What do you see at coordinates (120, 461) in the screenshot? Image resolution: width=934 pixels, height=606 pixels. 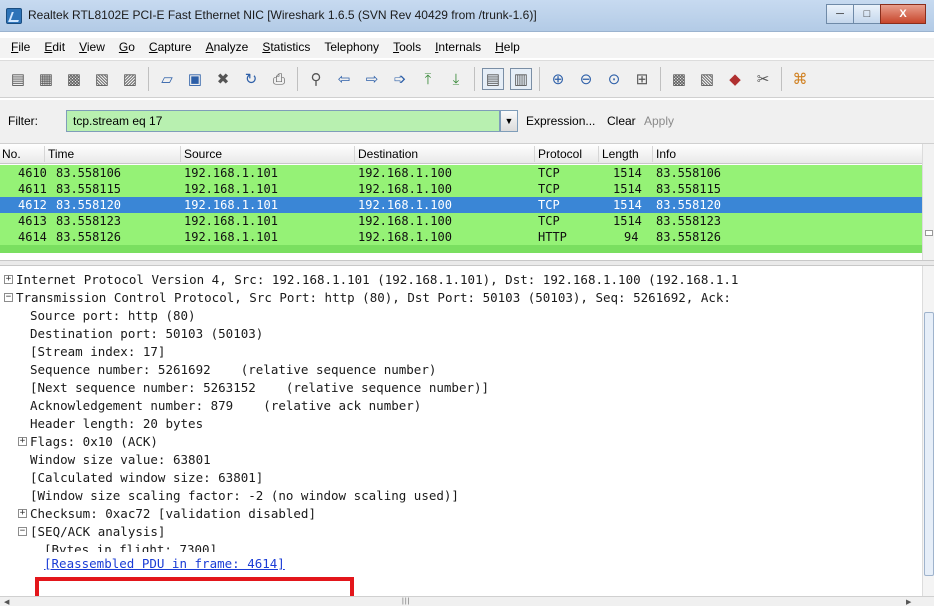 I see `tree-field: Window size value: 63801` at bounding box center [120, 461].